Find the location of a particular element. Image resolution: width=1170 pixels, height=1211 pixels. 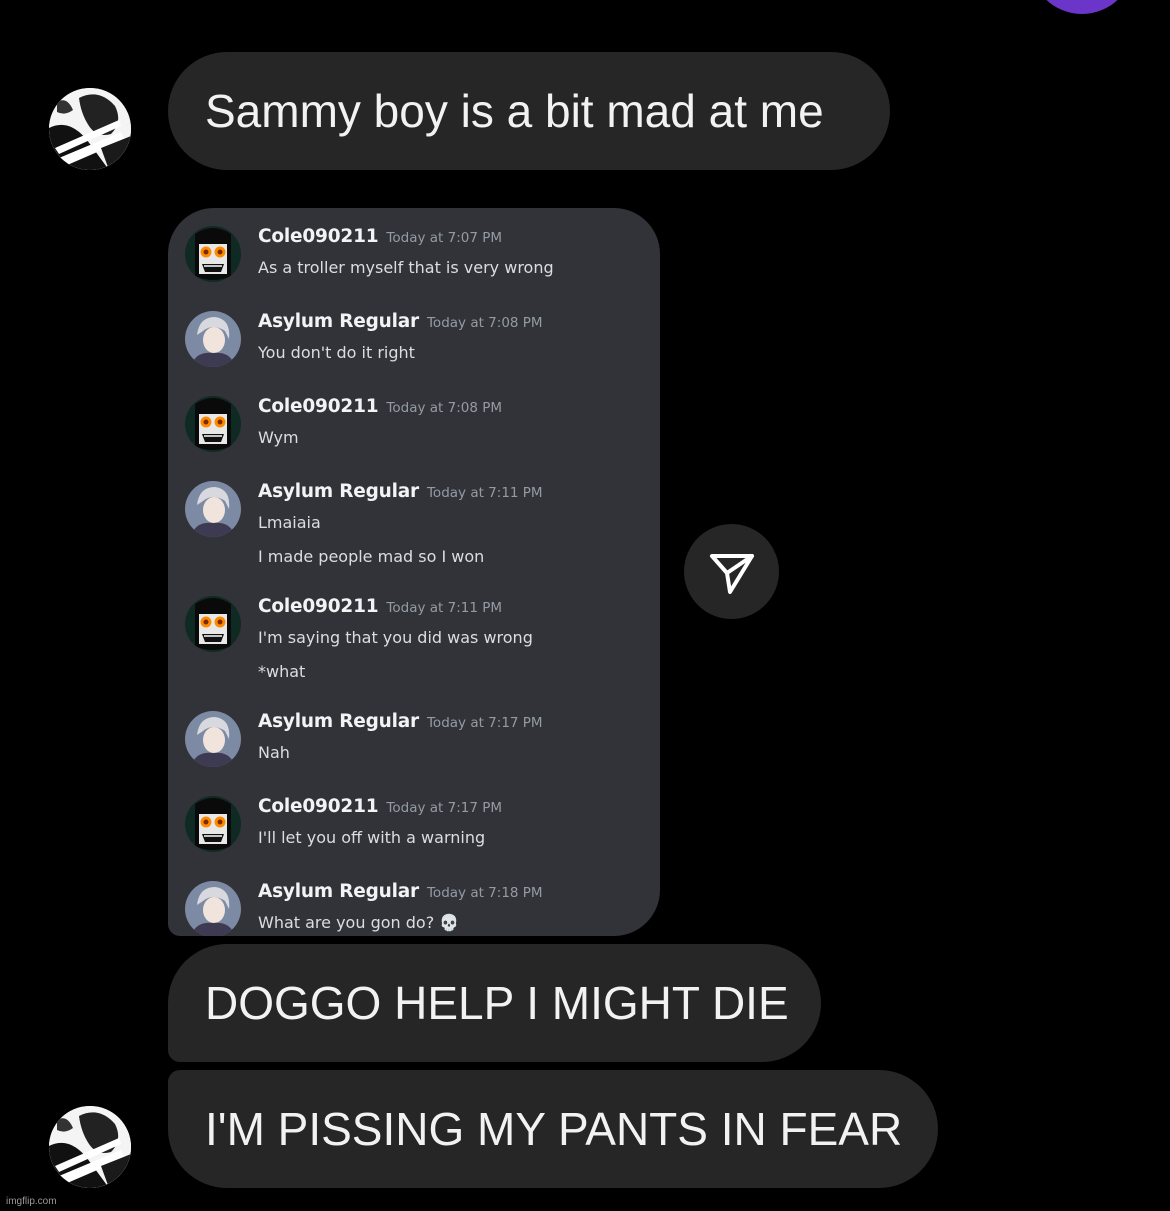

paper-plane-icon is located at coordinates (731, 573).